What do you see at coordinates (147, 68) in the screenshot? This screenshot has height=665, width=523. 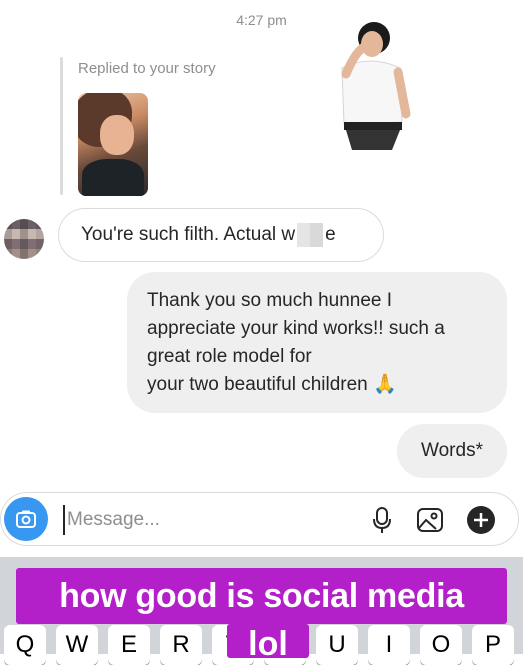 I see `reply-caption: Replied to your story` at bounding box center [147, 68].